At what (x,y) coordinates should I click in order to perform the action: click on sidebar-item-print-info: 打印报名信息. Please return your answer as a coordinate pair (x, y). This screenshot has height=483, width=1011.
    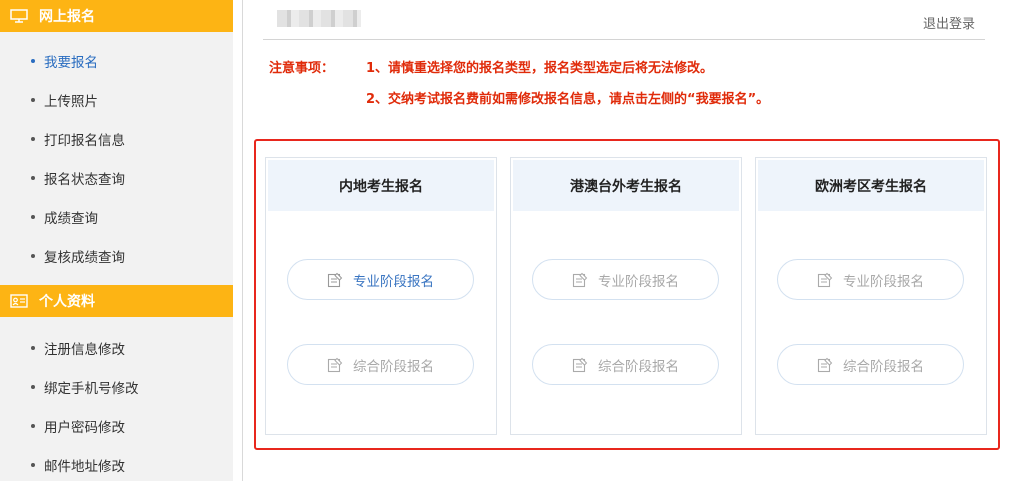
    Looking at the image, I should click on (116, 139).